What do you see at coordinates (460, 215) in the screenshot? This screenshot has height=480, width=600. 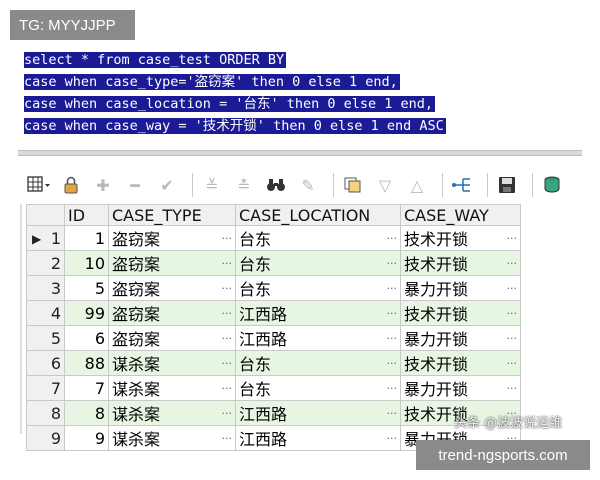 I see `column-header-case-way: CASE_WAY` at bounding box center [460, 215].